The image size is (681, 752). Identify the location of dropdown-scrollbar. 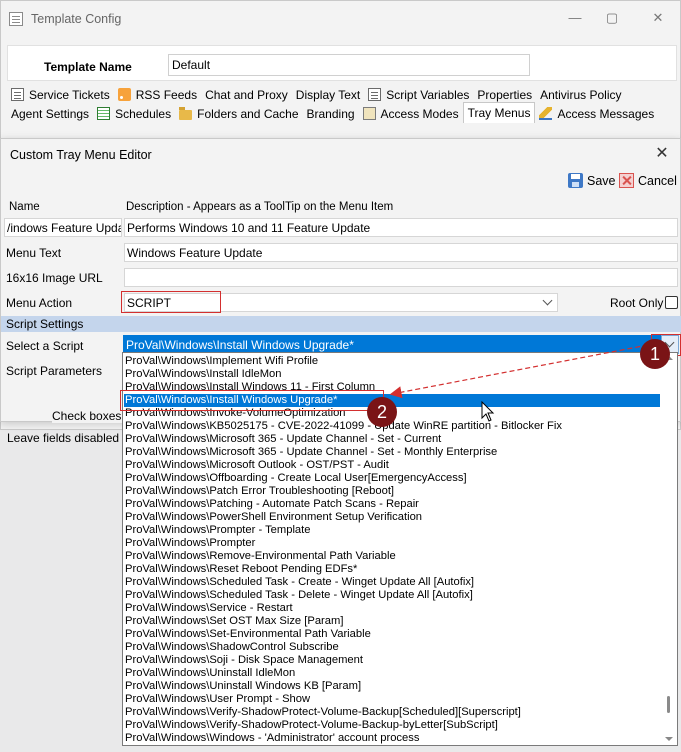
(668, 549).